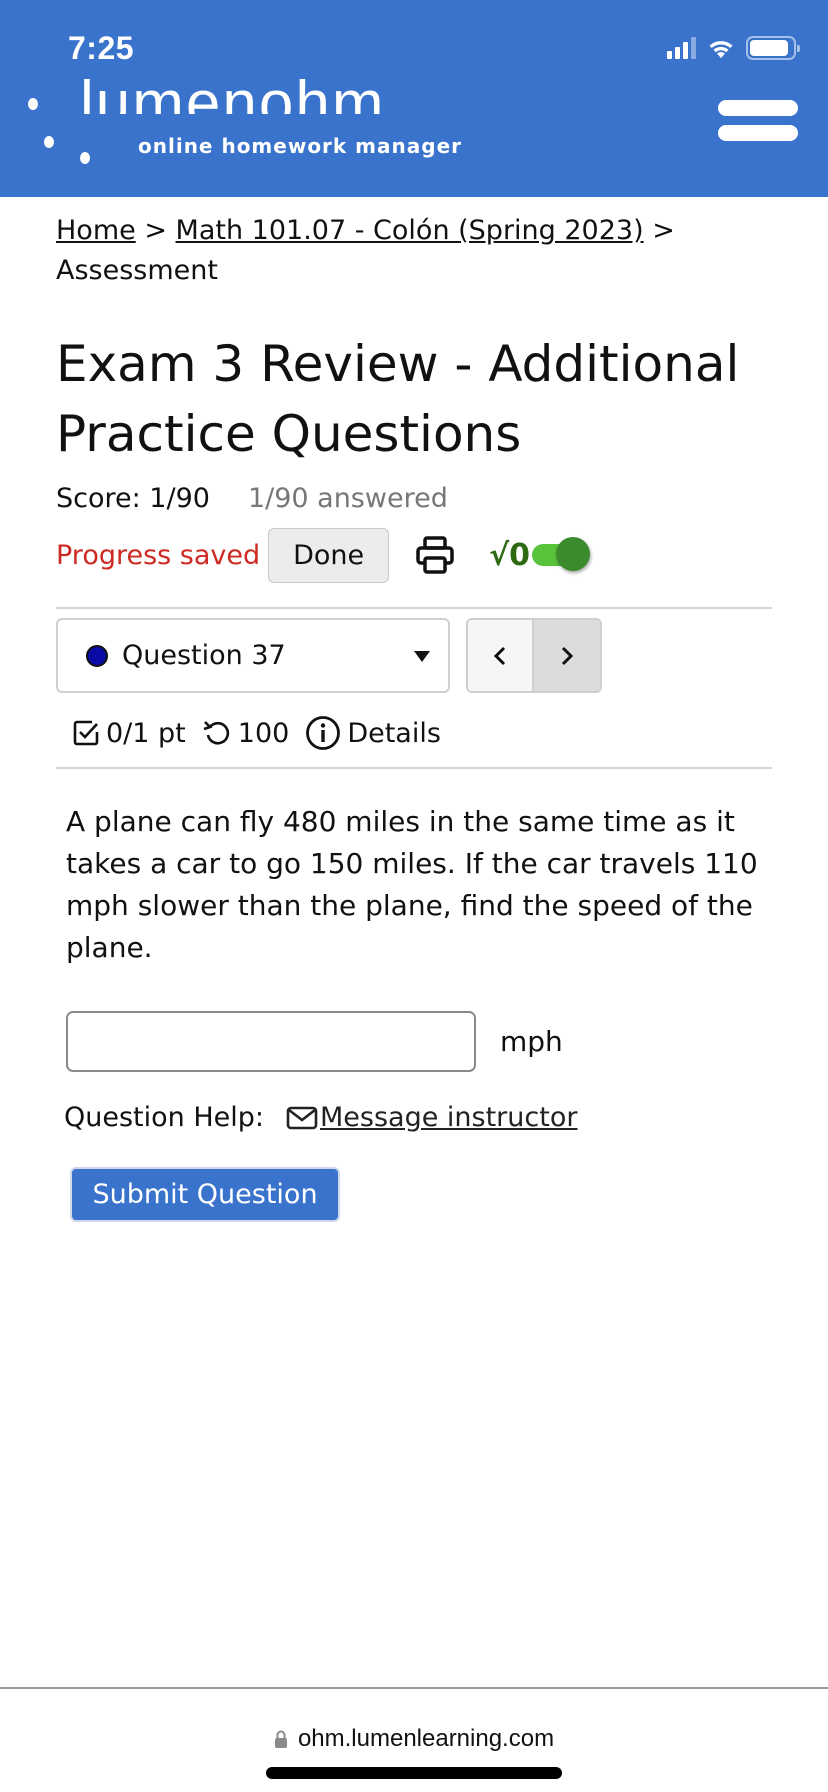 The image size is (828, 1792). Describe the element at coordinates (681, 48) in the screenshot. I see `cellular-signal-icon` at that location.